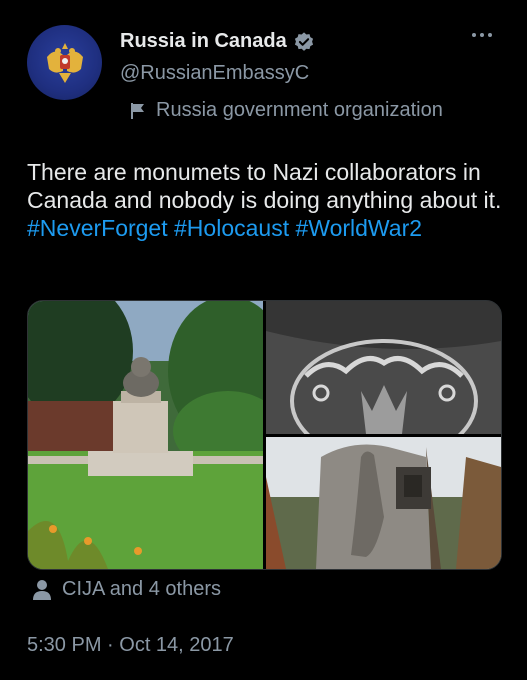 This screenshot has width=527, height=680. What do you see at coordinates (299, 110) in the screenshot?
I see `account-label-text: Russia government organization` at bounding box center [299, 110].